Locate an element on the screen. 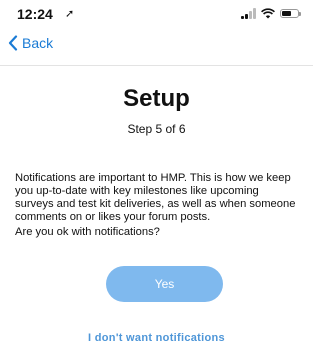 The width and height of the screenshot is (320, 348). step-indicator: Step 5 of 6 is located at coordinates (156, 129).